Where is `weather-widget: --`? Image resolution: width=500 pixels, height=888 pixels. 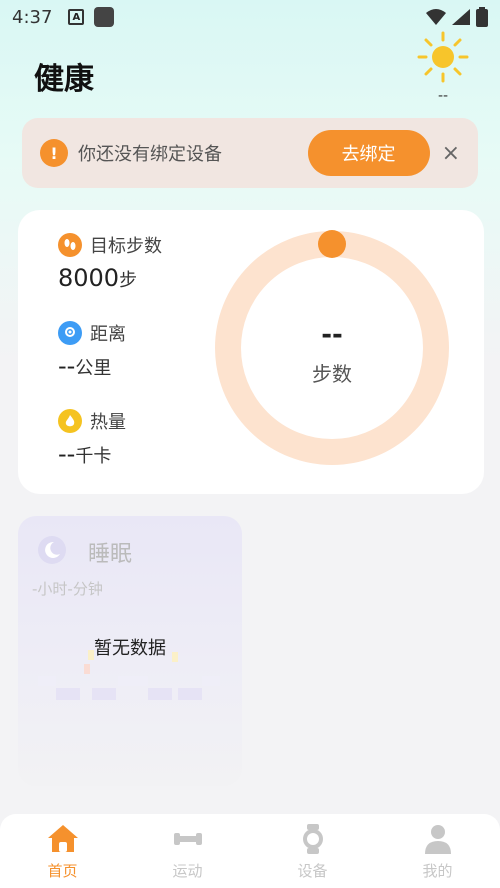 weather-widget: -- is located at coordinates (443, 70).